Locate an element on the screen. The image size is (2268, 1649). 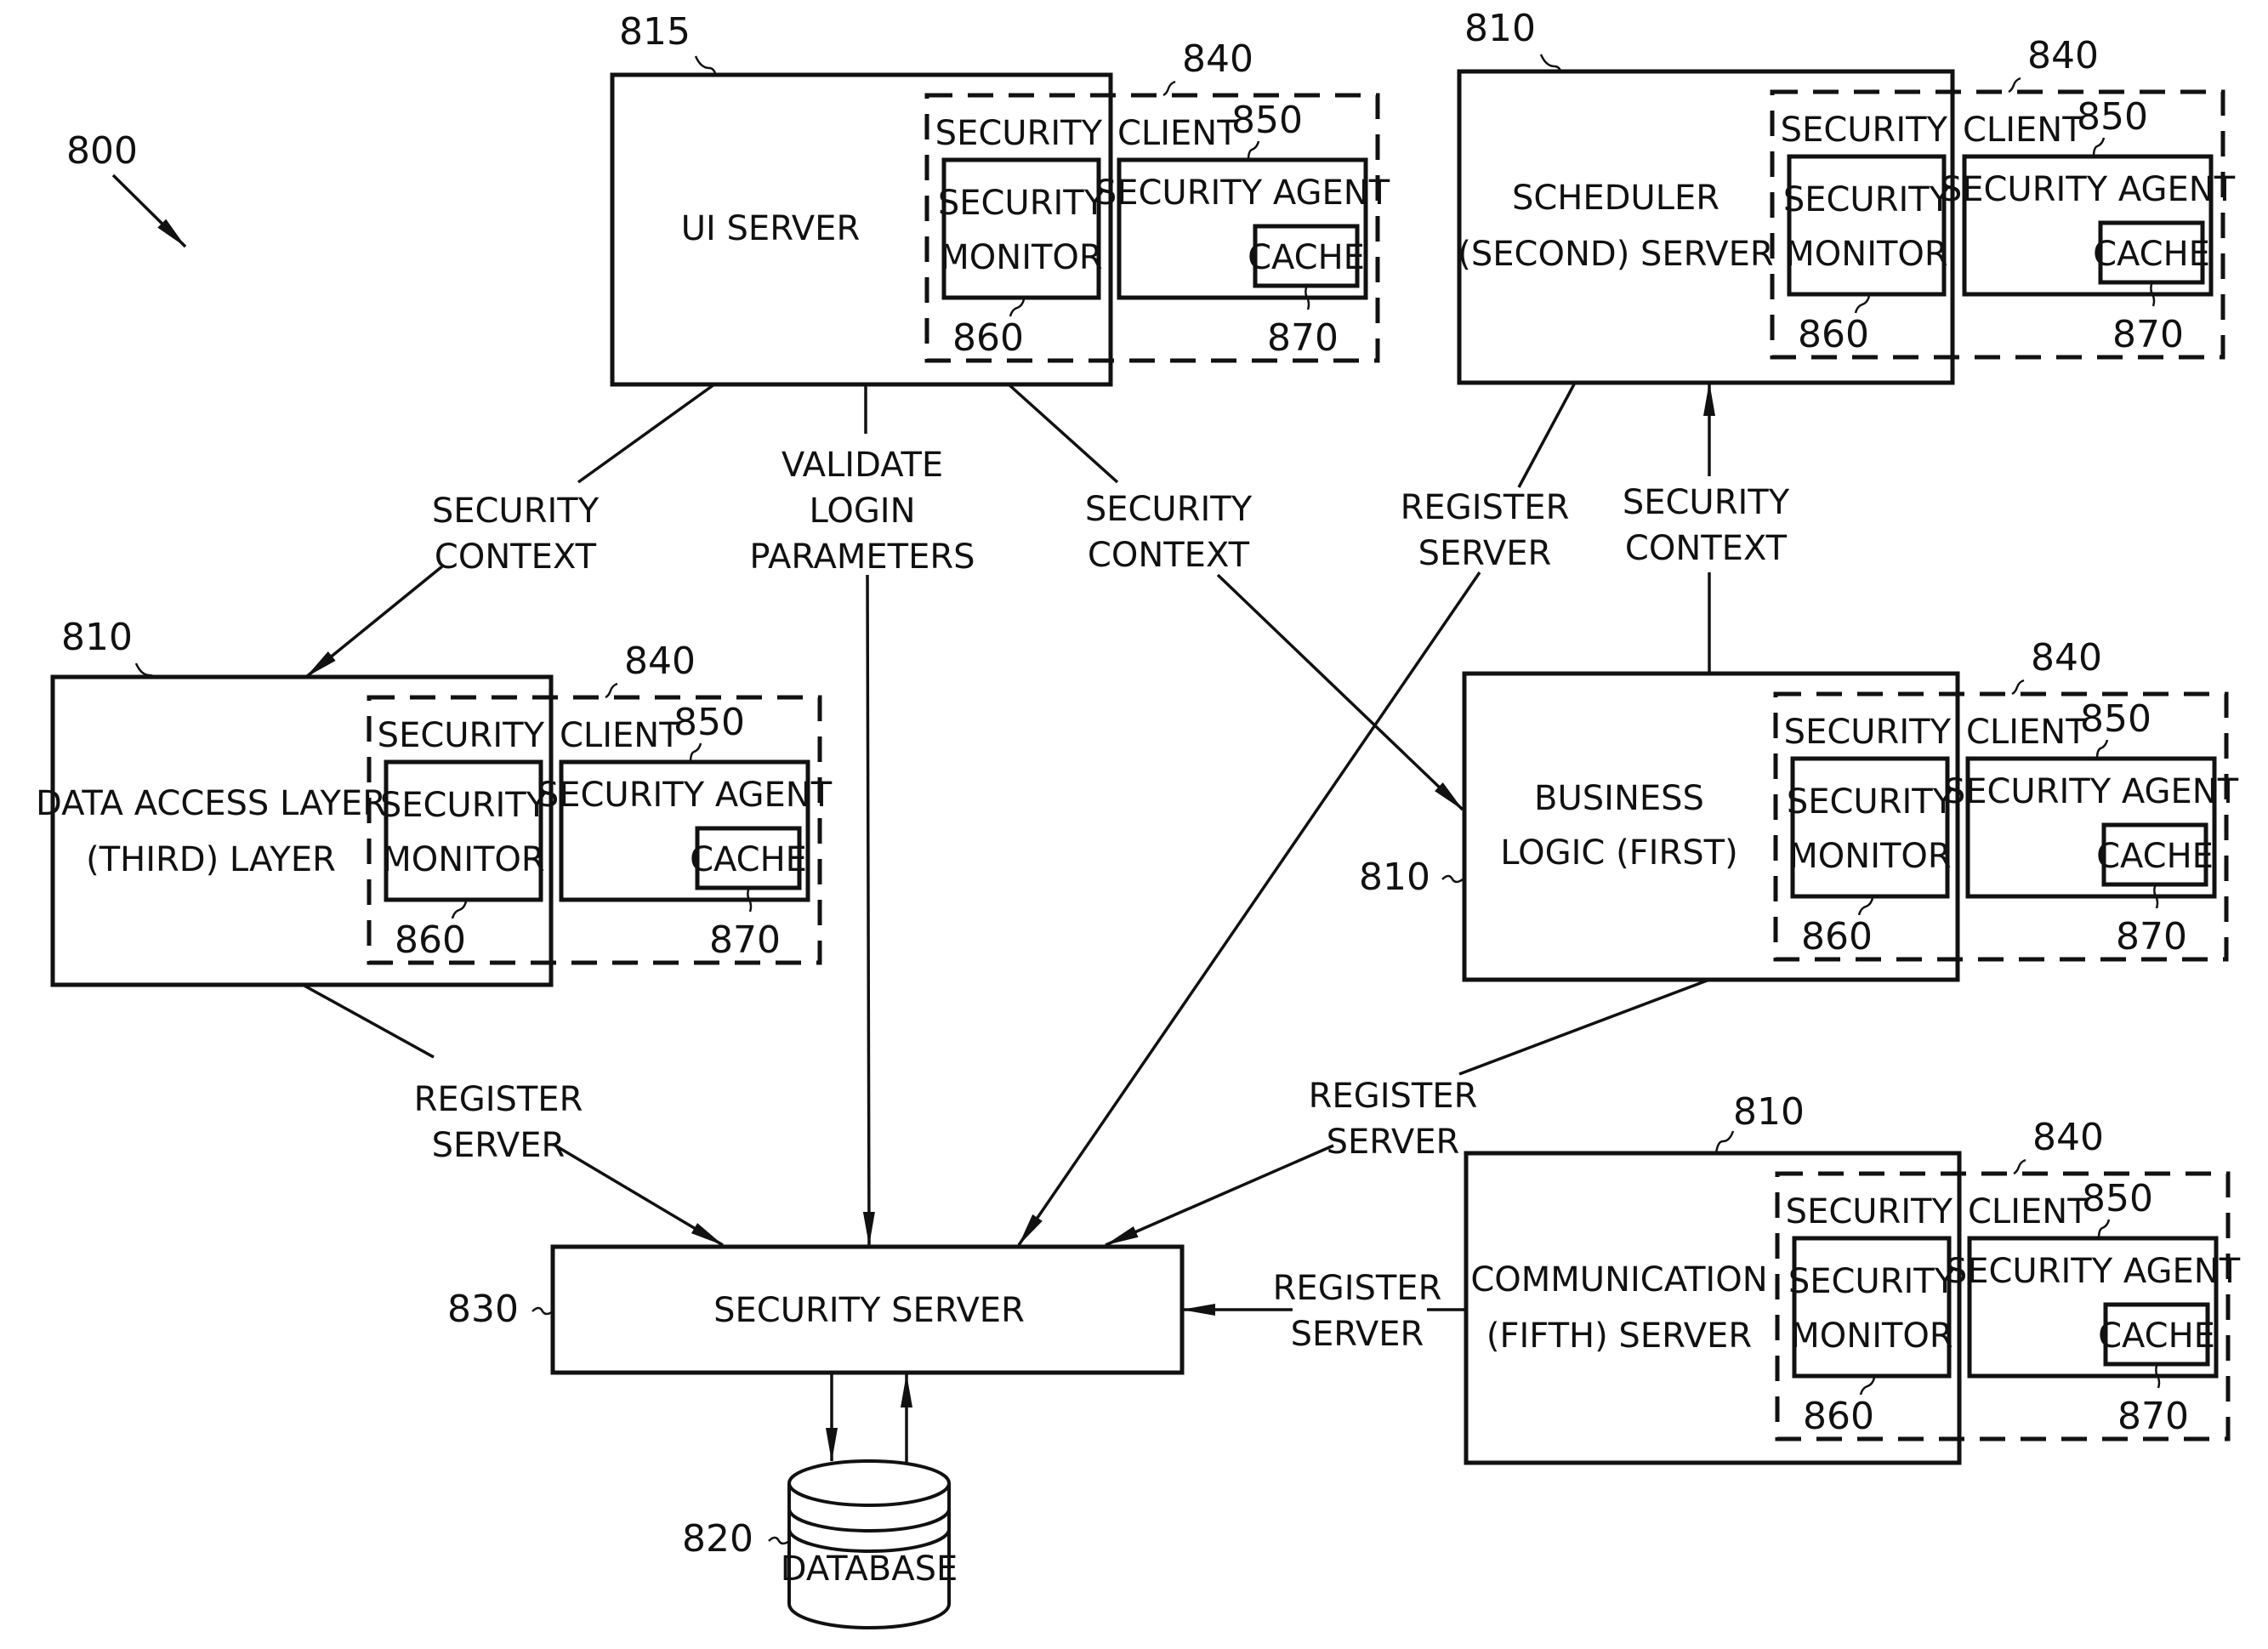
edge-ui-to-data-access-seg1 is located at coordinates (646, 433).